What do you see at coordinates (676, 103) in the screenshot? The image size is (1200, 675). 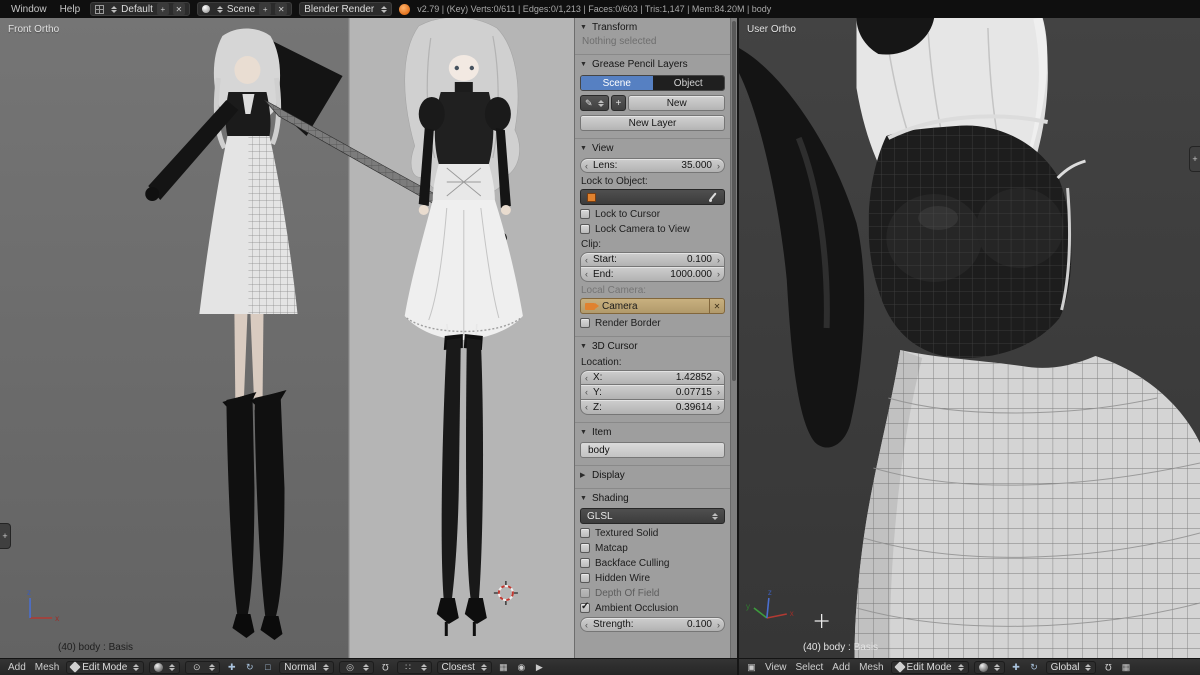 I see `gpencil-new-button: New` at bounding box center [676, 103].